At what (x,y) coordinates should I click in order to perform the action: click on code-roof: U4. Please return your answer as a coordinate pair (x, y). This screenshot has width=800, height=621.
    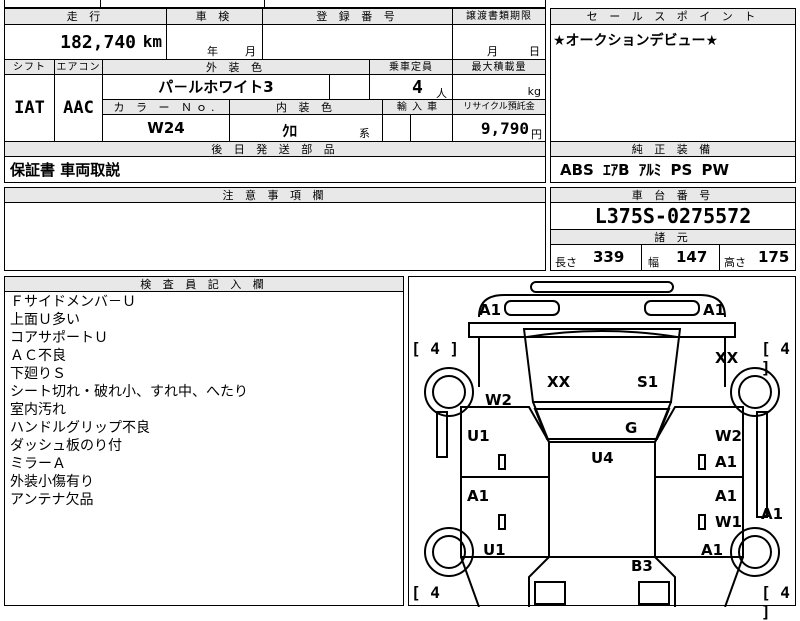
    Looking at the image, I should click on (602, 458).